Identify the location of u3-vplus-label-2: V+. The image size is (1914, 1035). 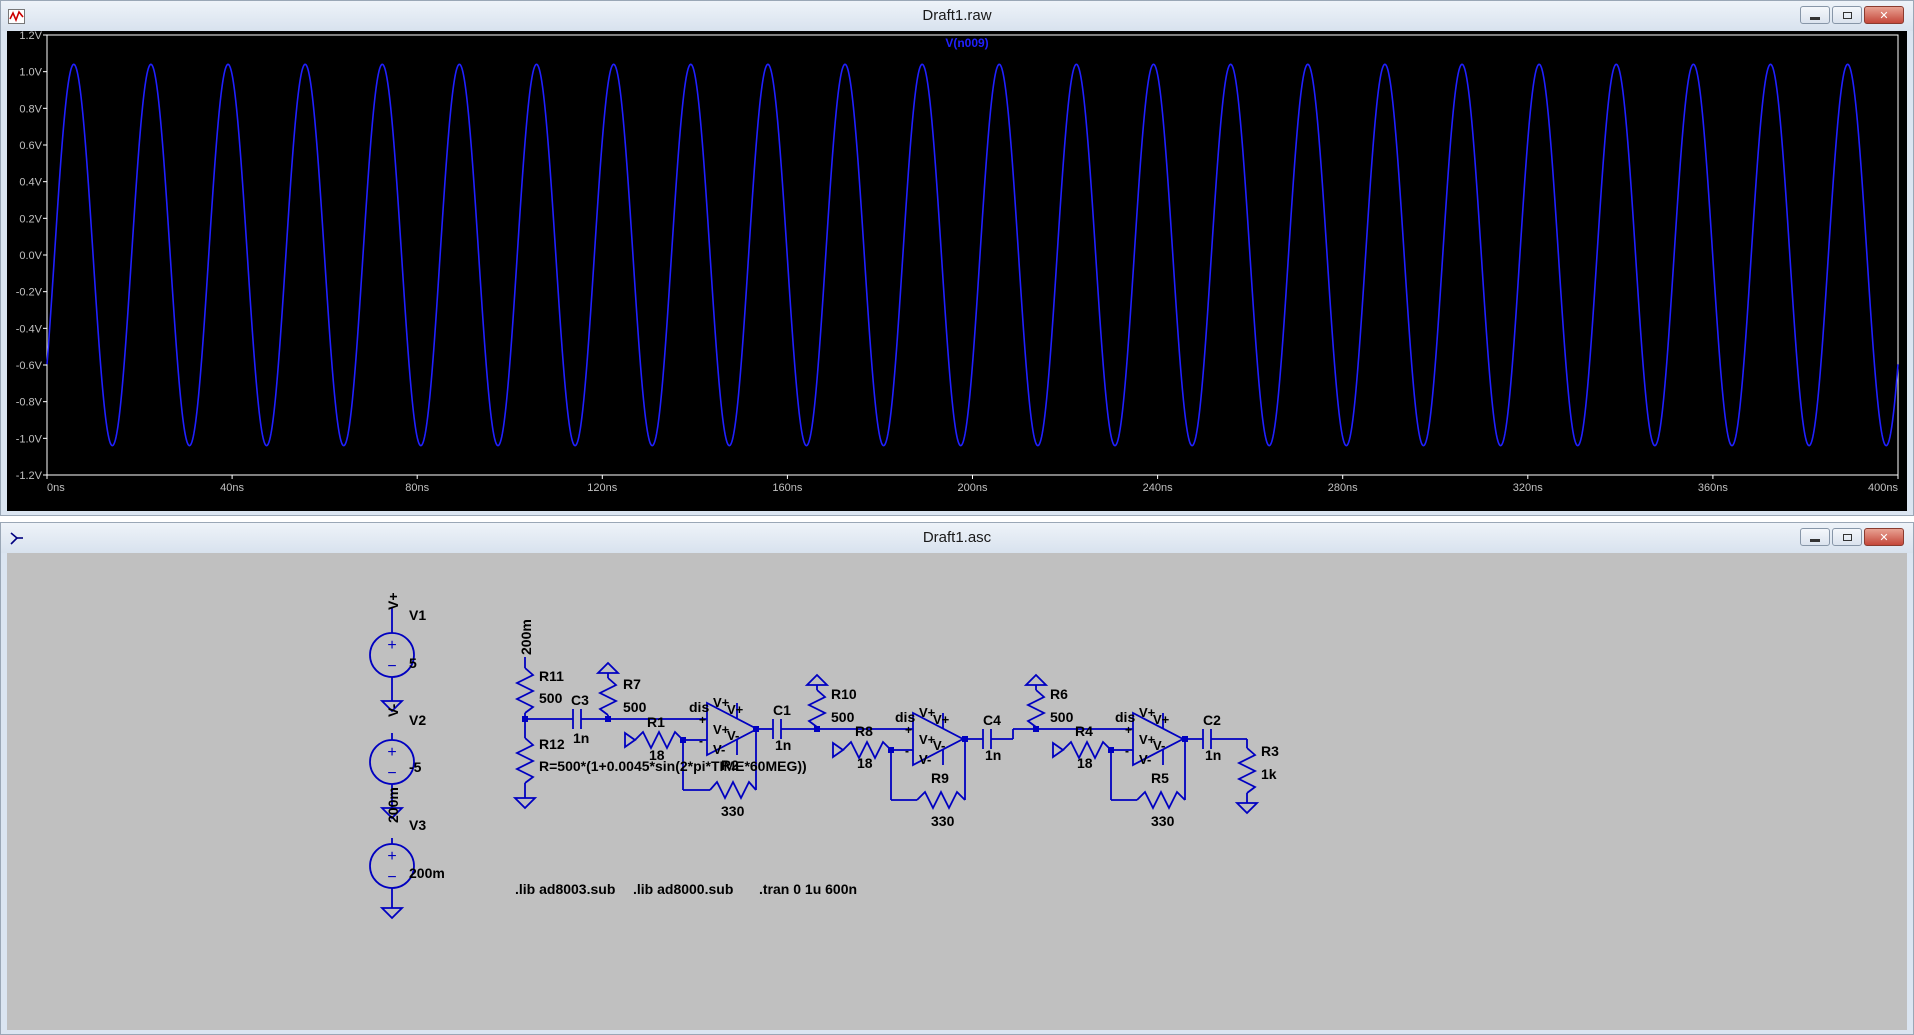
(1161, 719).